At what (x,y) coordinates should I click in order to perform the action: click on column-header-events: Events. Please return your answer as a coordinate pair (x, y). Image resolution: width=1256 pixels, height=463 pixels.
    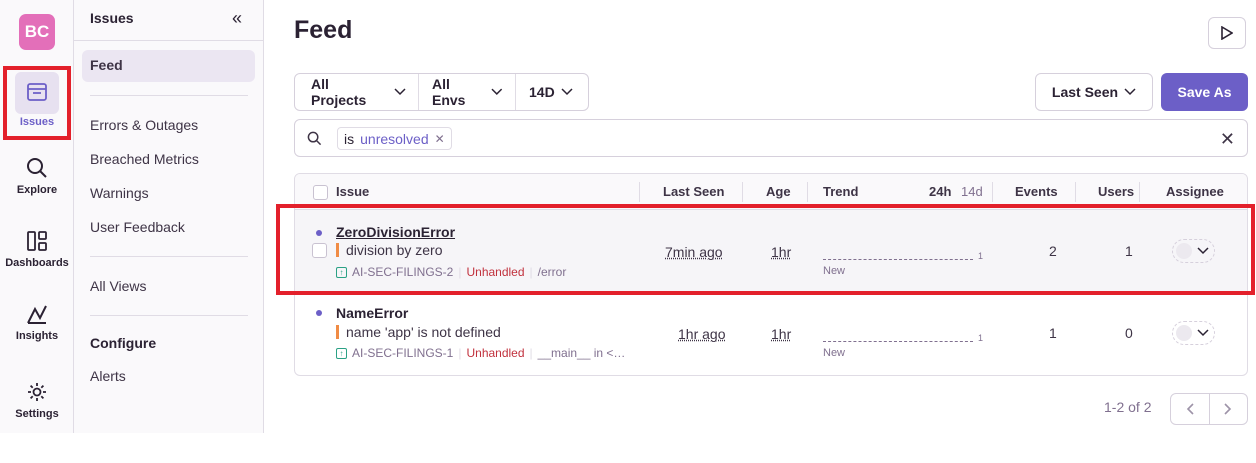
    Looking at the image, I should click on (1036, 191).